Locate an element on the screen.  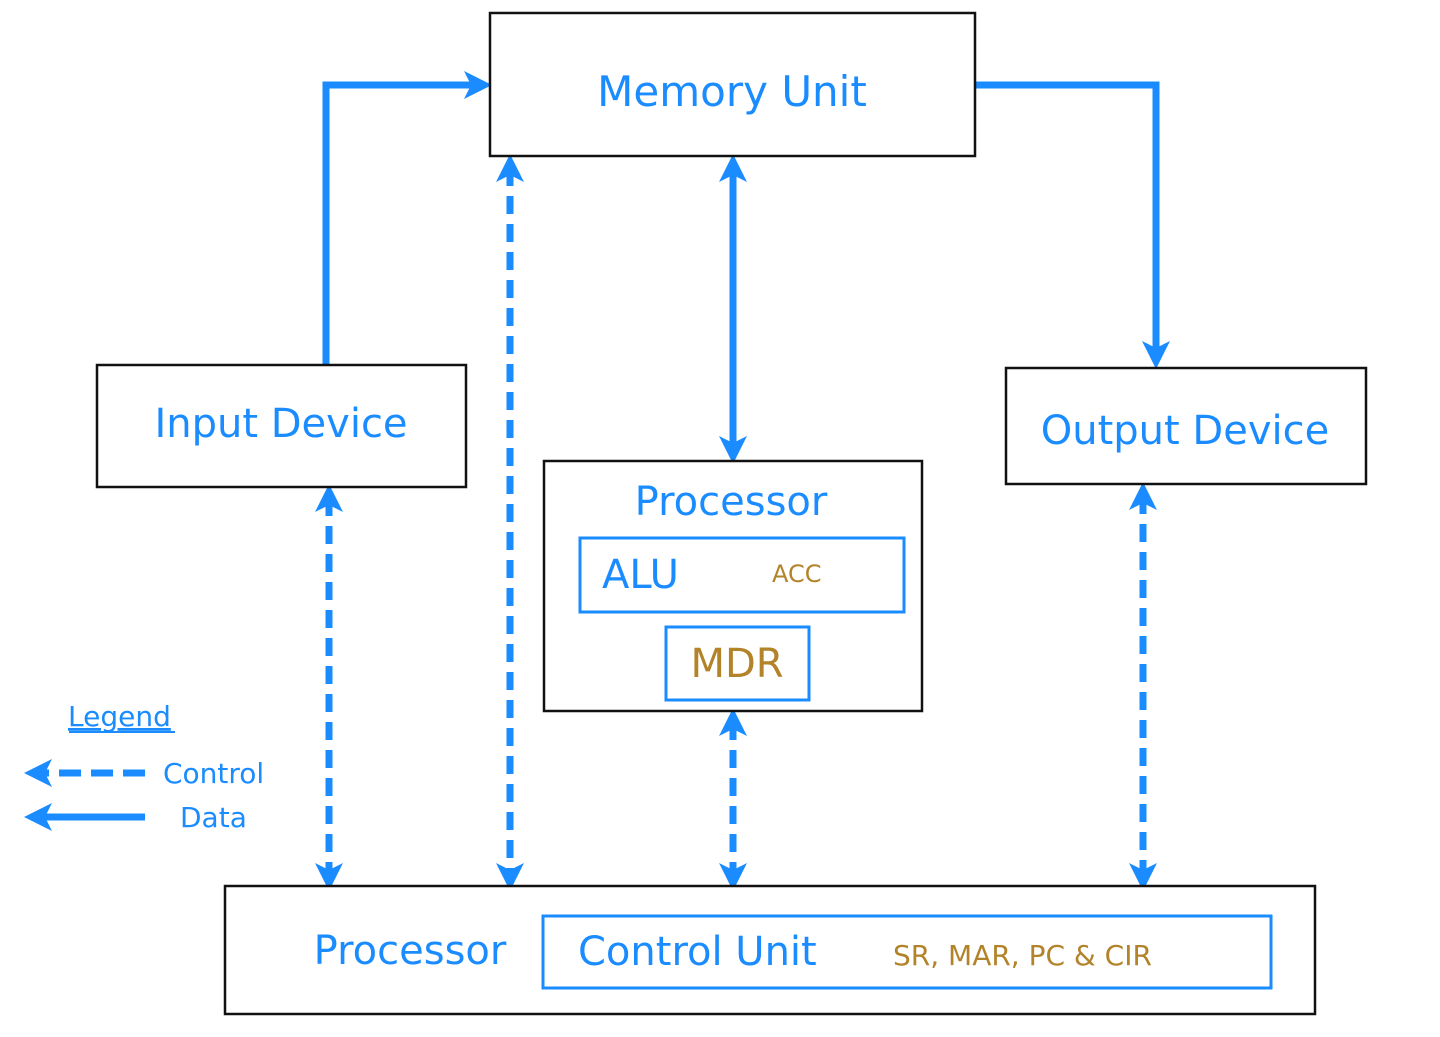
control-unit-label: Control Unit is located at coordinates (697, 952).